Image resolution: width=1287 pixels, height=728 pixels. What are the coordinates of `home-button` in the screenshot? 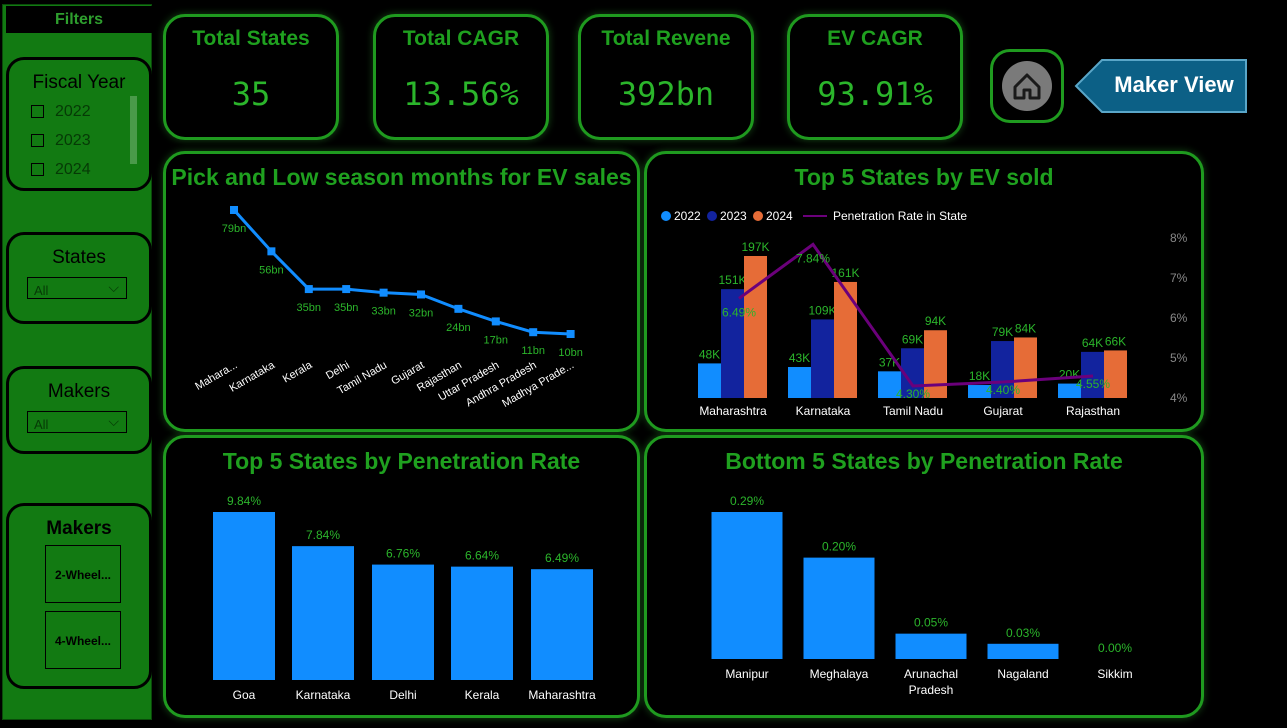 It's located at (1027, 86).